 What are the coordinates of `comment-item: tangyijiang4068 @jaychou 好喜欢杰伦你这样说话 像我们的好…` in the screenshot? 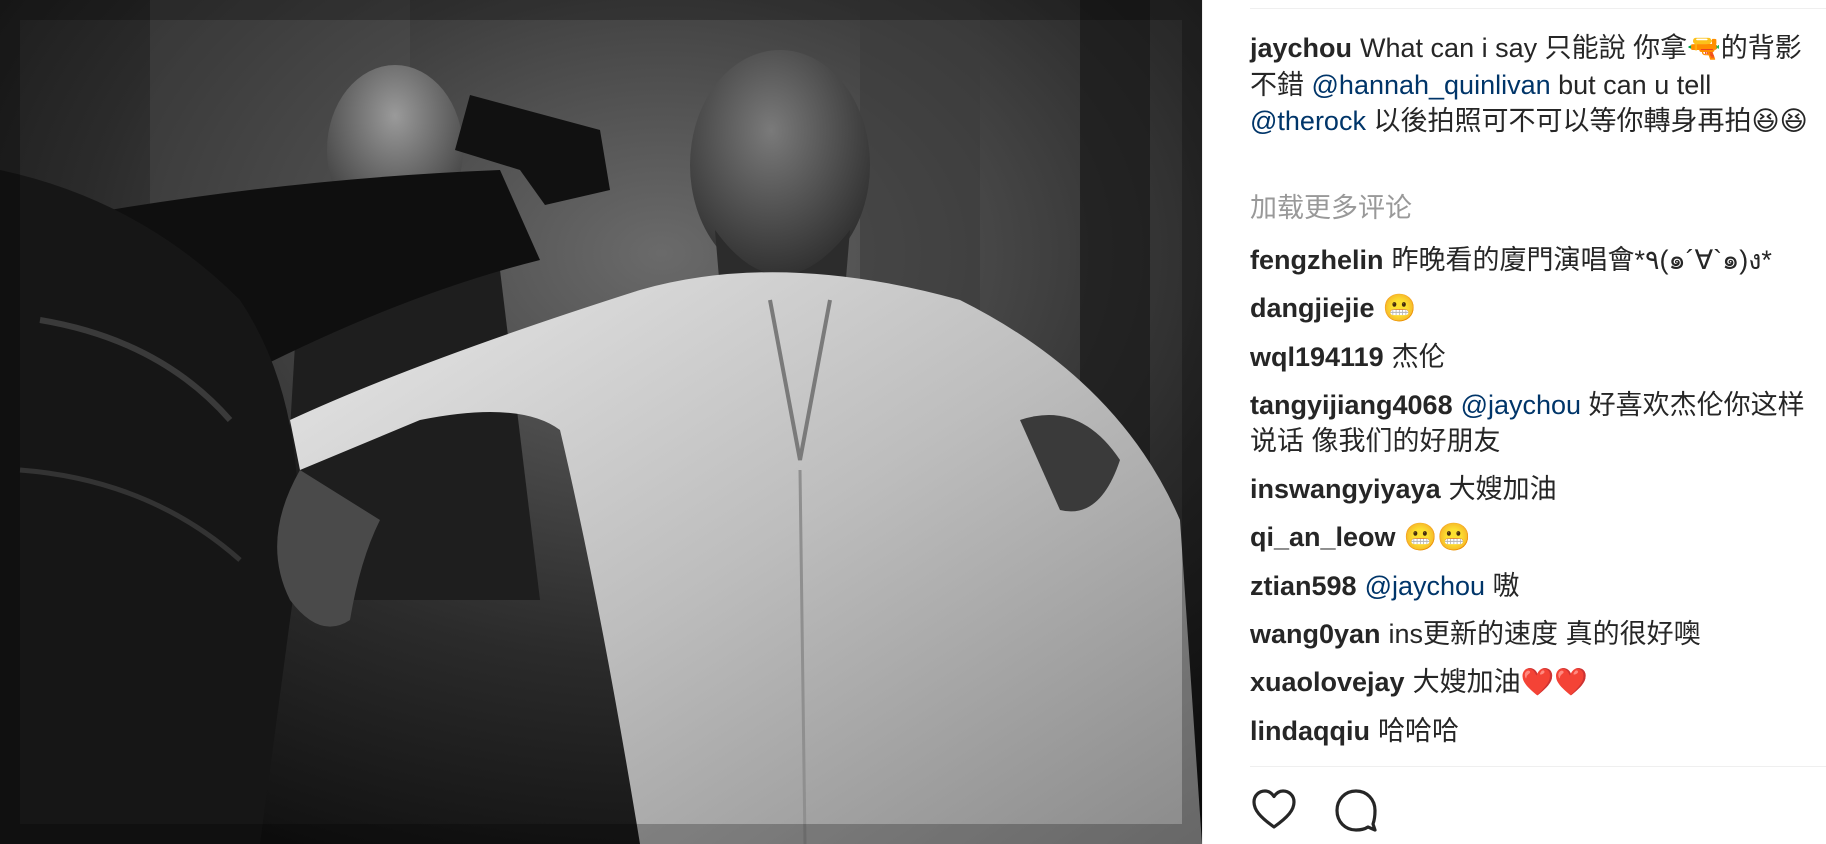 It's located at (1535, 423).